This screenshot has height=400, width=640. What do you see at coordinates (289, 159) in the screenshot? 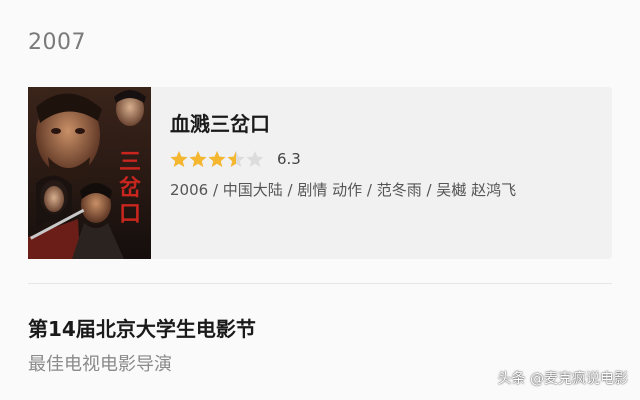
I see `rating-score: 6.3` at bounding box center [289, 159].